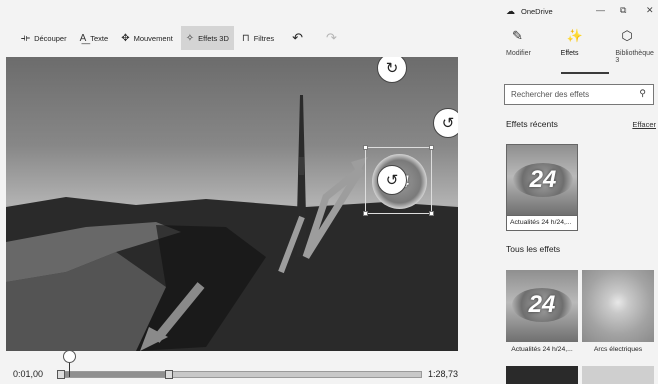  Describe the element at coordinates (245, 38) in the screenshot. I see `filters-icon: ⊓` at that location.